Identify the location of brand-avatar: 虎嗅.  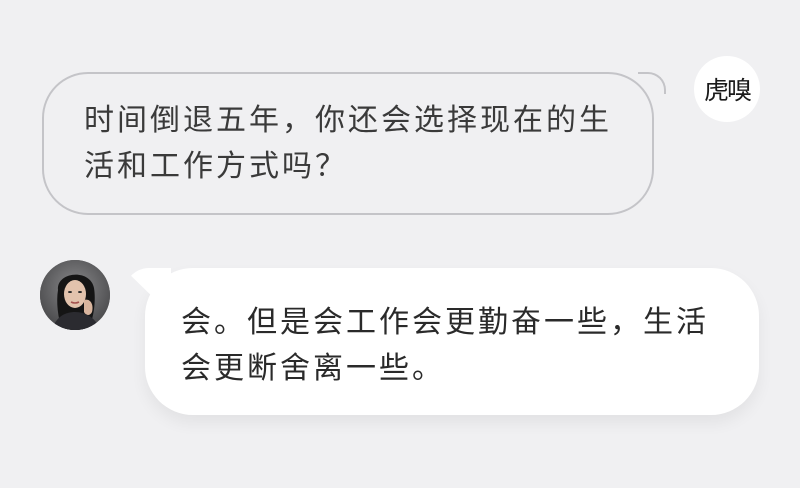
(727, 89).